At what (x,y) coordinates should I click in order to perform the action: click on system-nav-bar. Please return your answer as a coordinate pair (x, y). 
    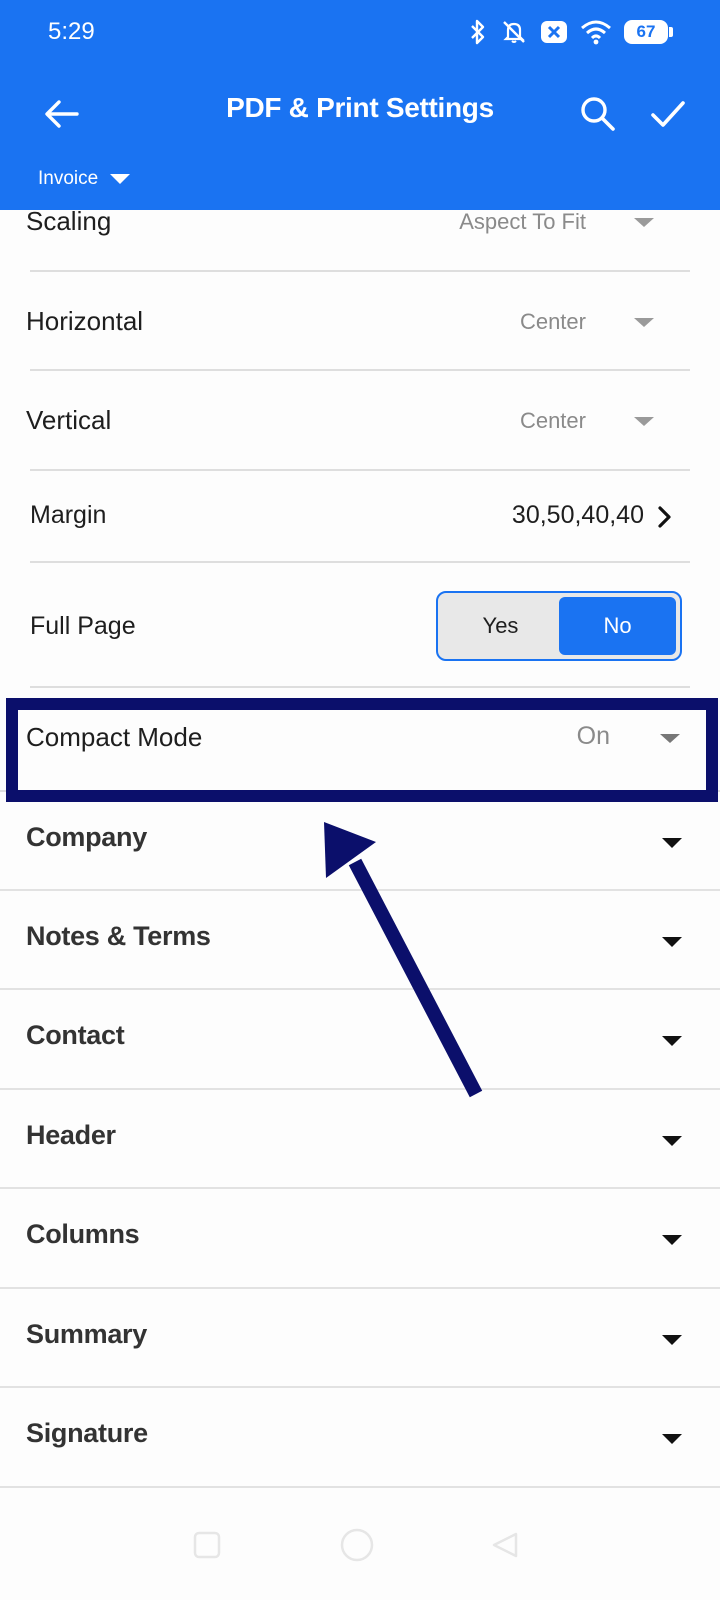
    Looking at the image, I should click on (360, 1550).